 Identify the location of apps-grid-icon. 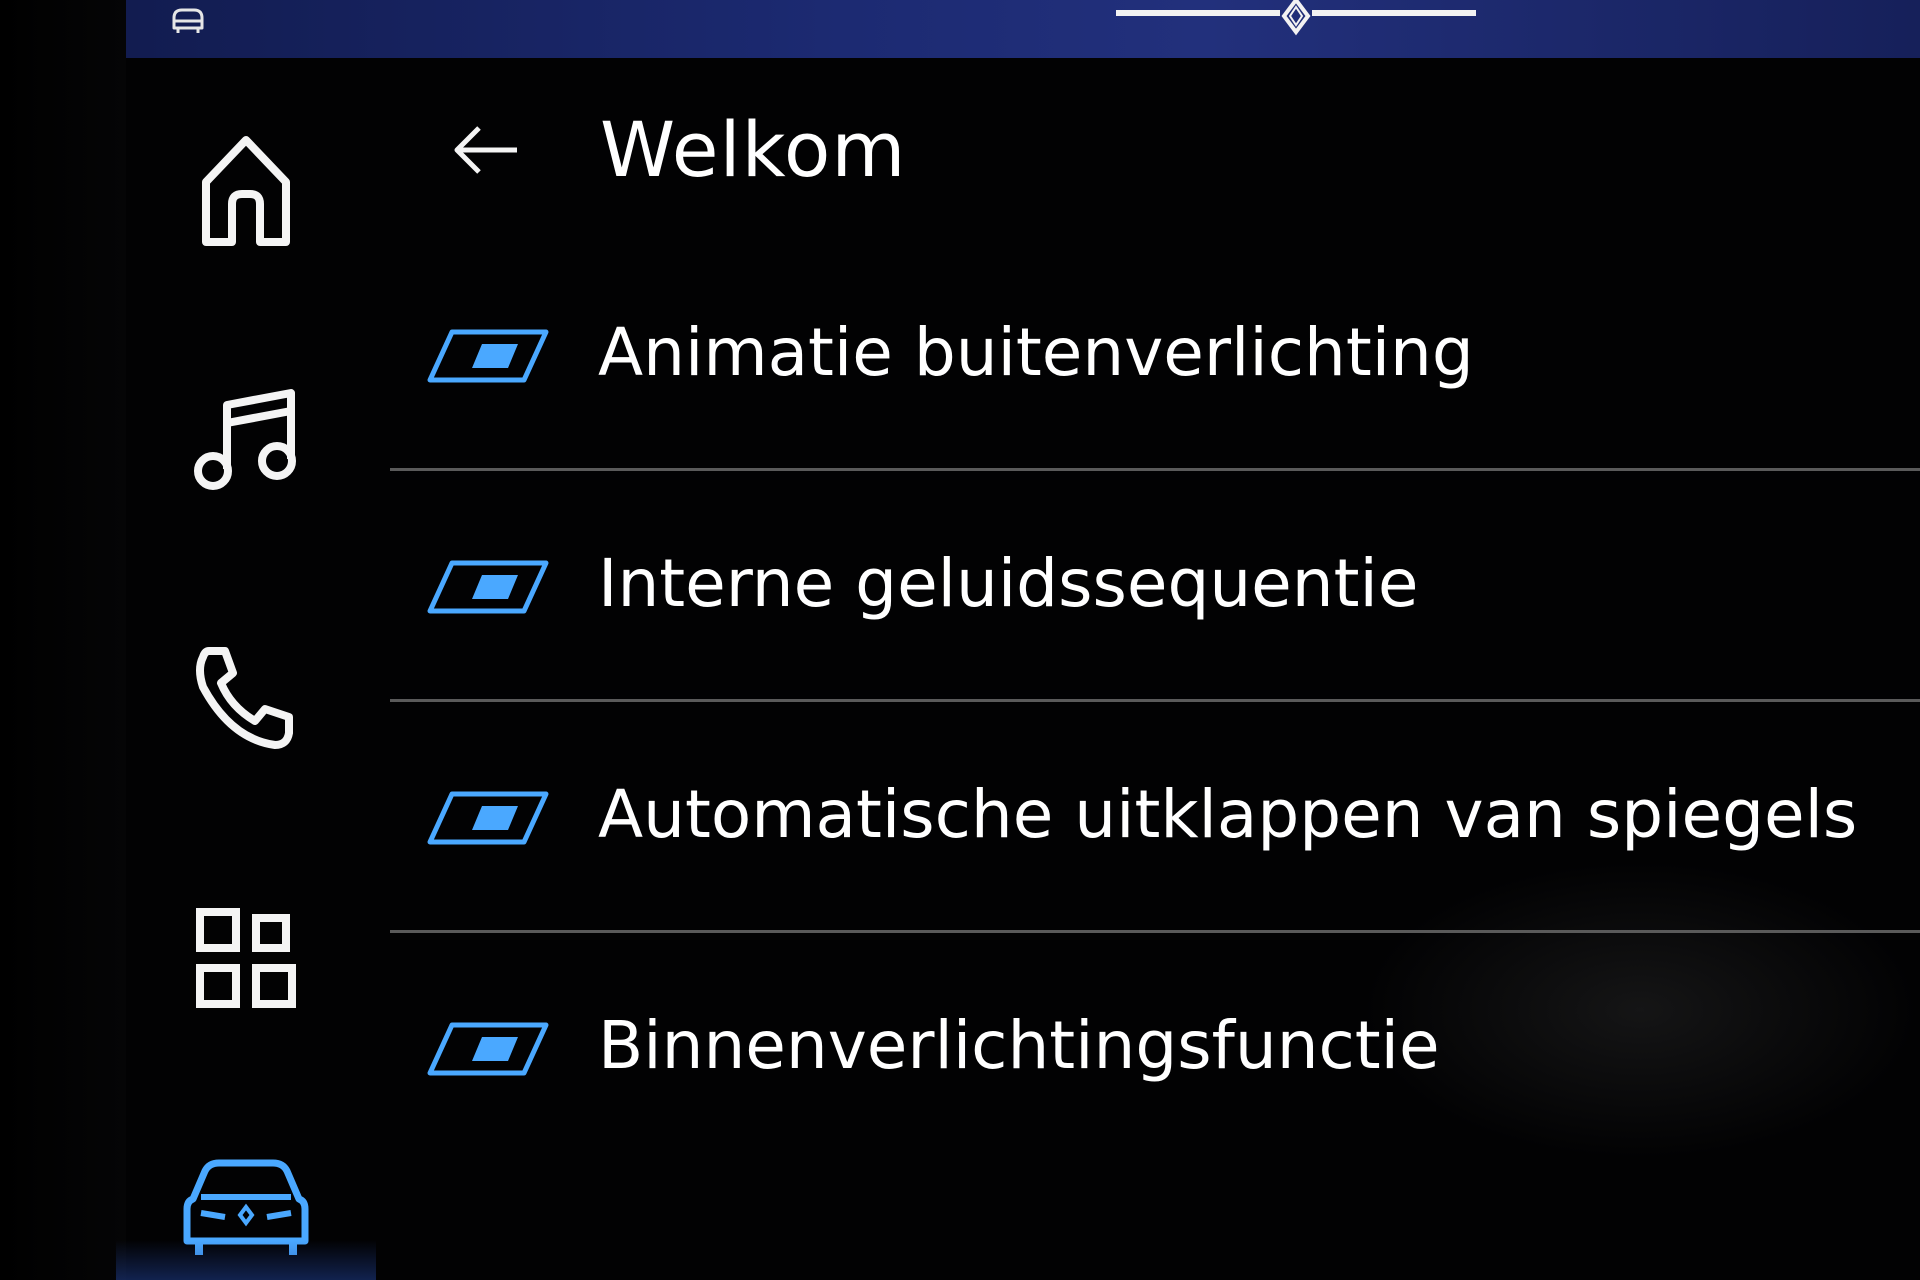
(246, 958).